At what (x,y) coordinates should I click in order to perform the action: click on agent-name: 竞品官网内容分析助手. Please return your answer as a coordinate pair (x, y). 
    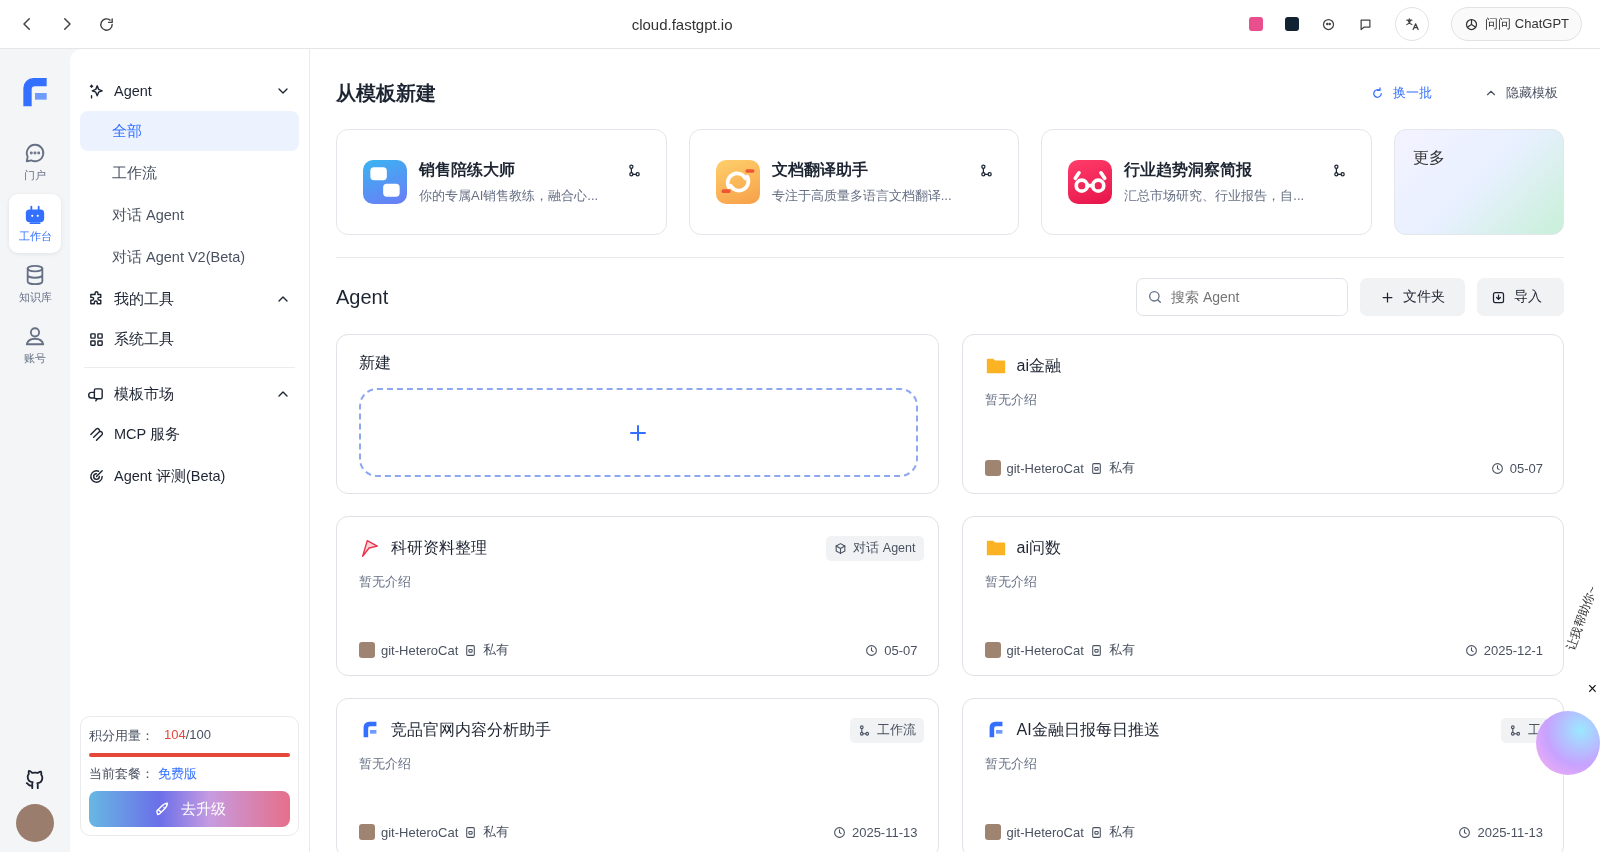
    Looking at the image, I should click on (471, 729).